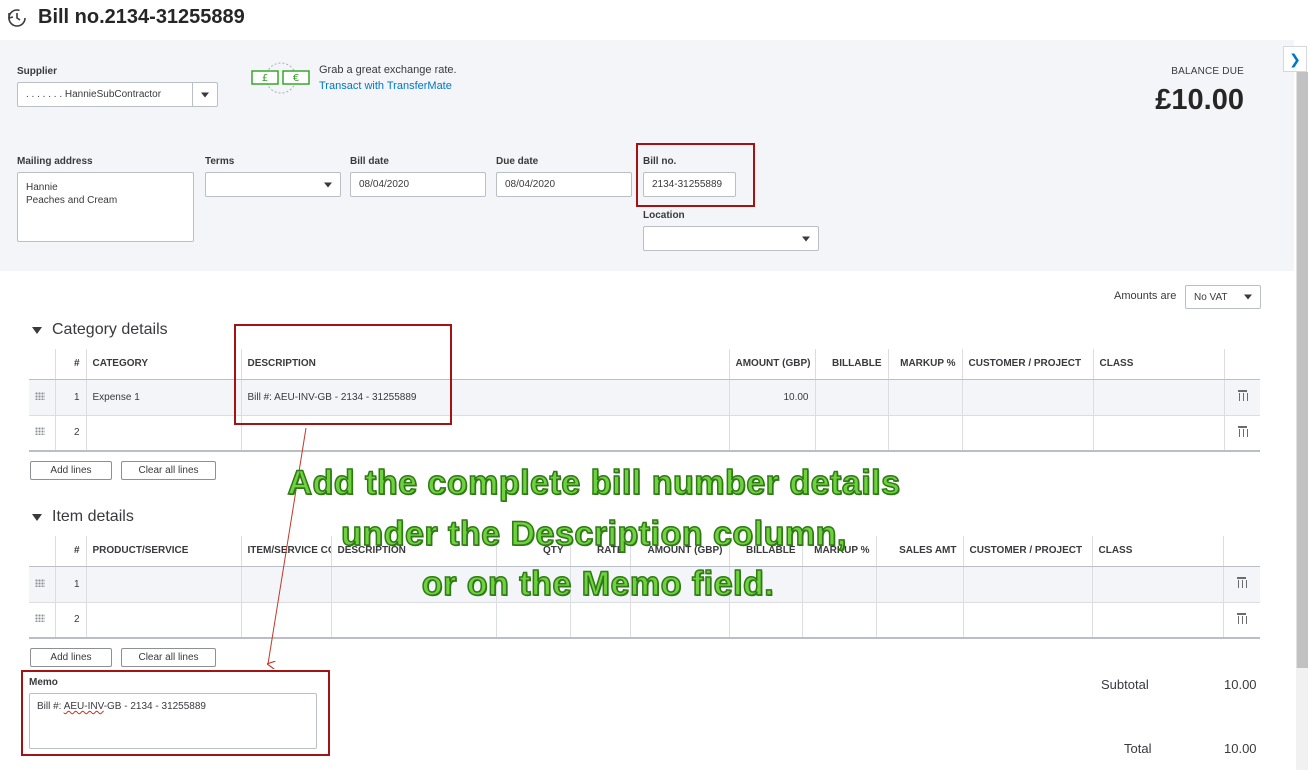 This screenshot has width=1308, height=770. I want to click on history-icon, so click(17, 18).